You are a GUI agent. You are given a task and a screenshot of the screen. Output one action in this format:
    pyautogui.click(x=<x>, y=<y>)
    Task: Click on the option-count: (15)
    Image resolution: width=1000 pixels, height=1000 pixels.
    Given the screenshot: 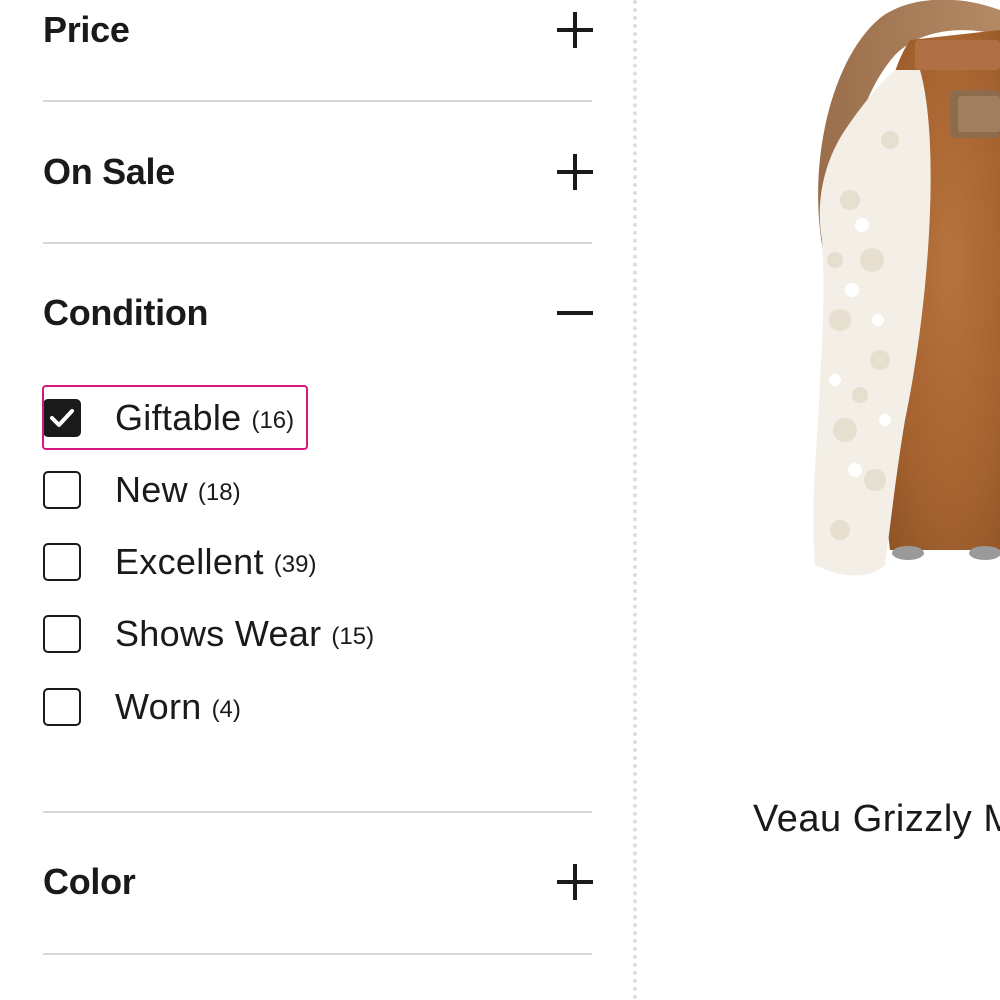 What is the action you would take?
    pyautogui.click(x=353, y=636)
    